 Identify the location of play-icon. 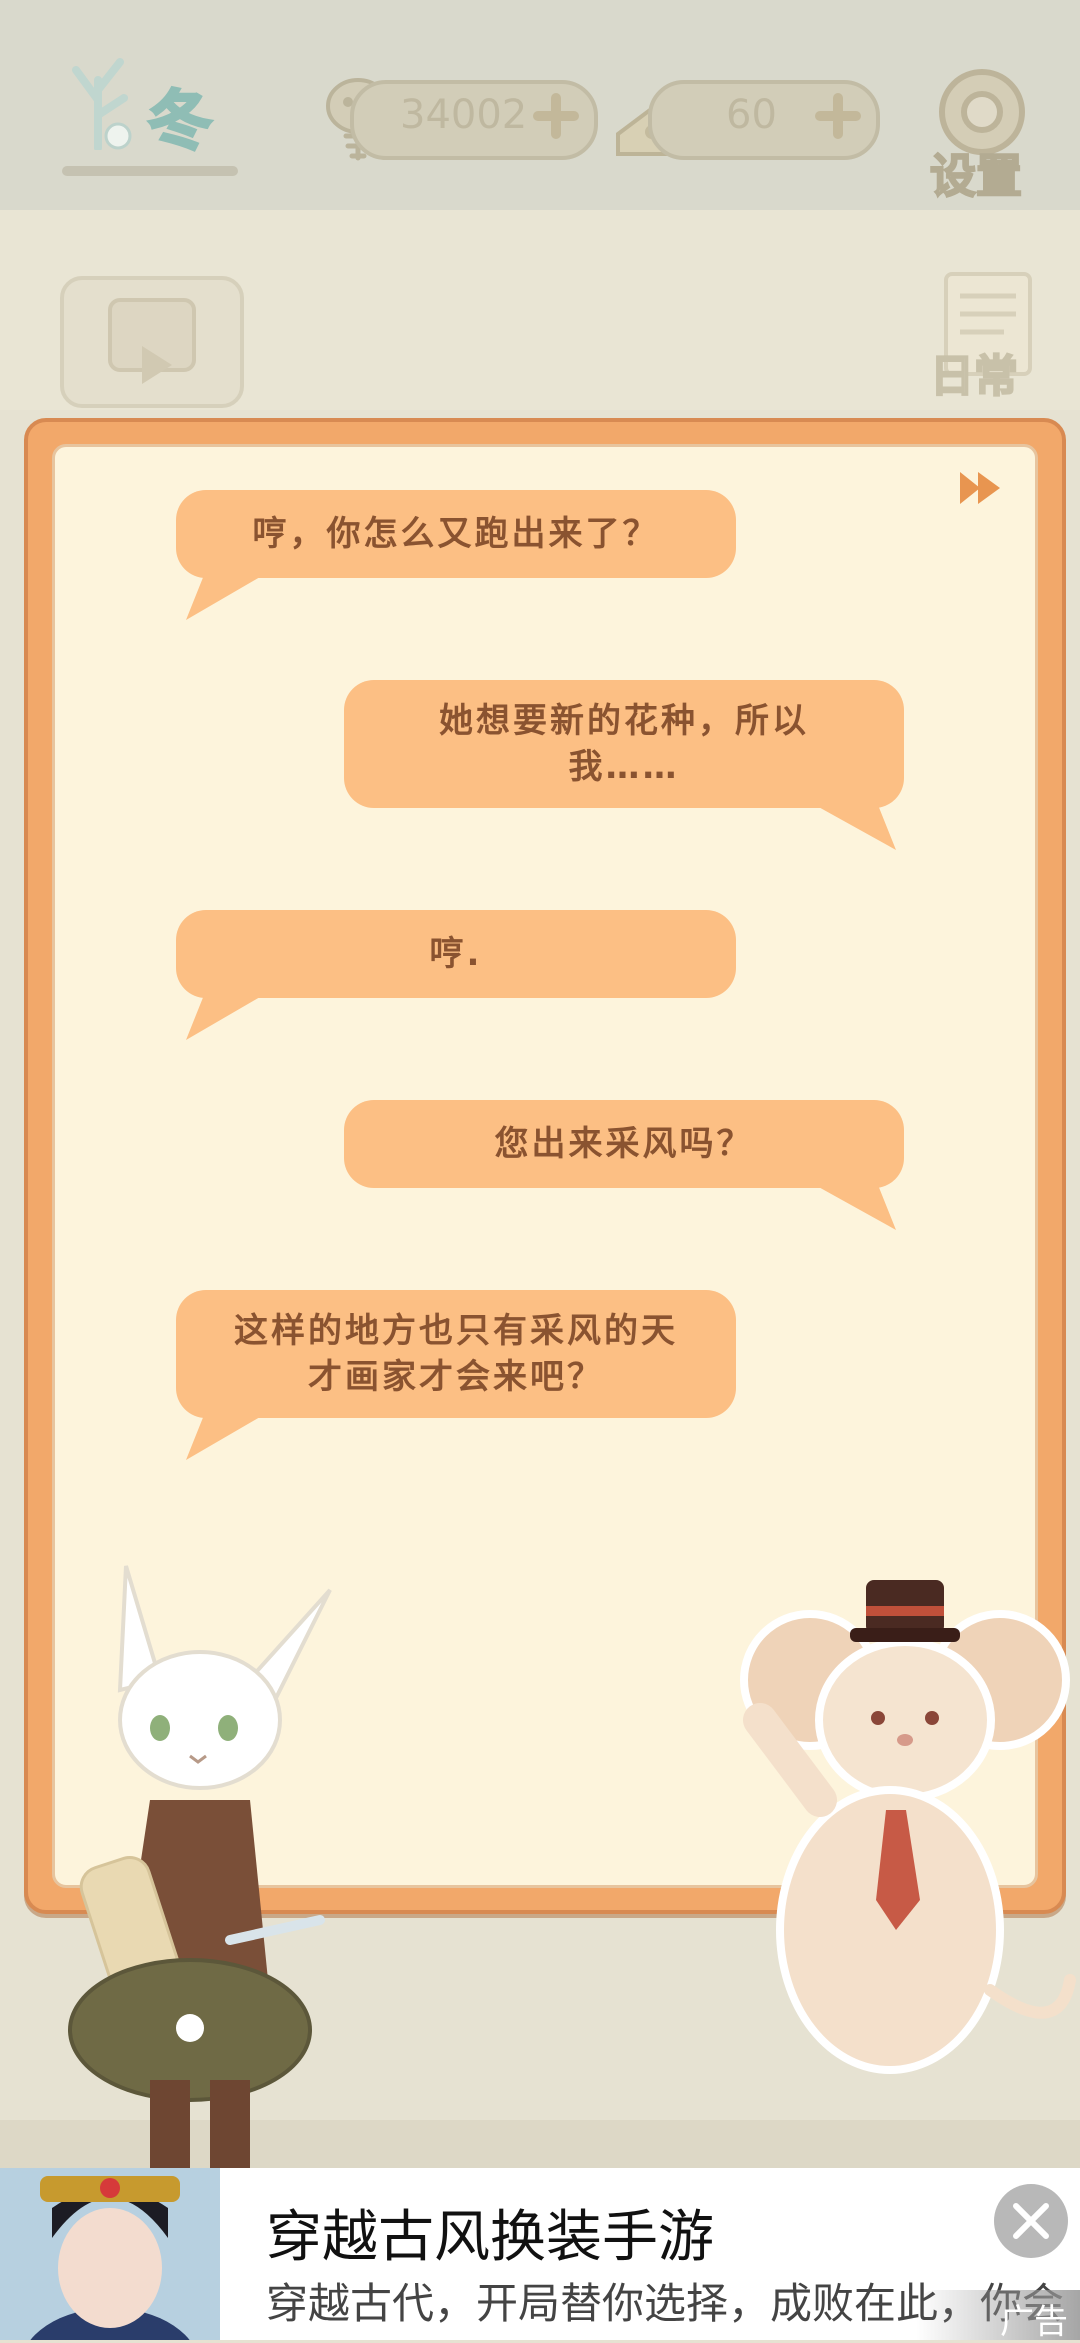
(152, 341).